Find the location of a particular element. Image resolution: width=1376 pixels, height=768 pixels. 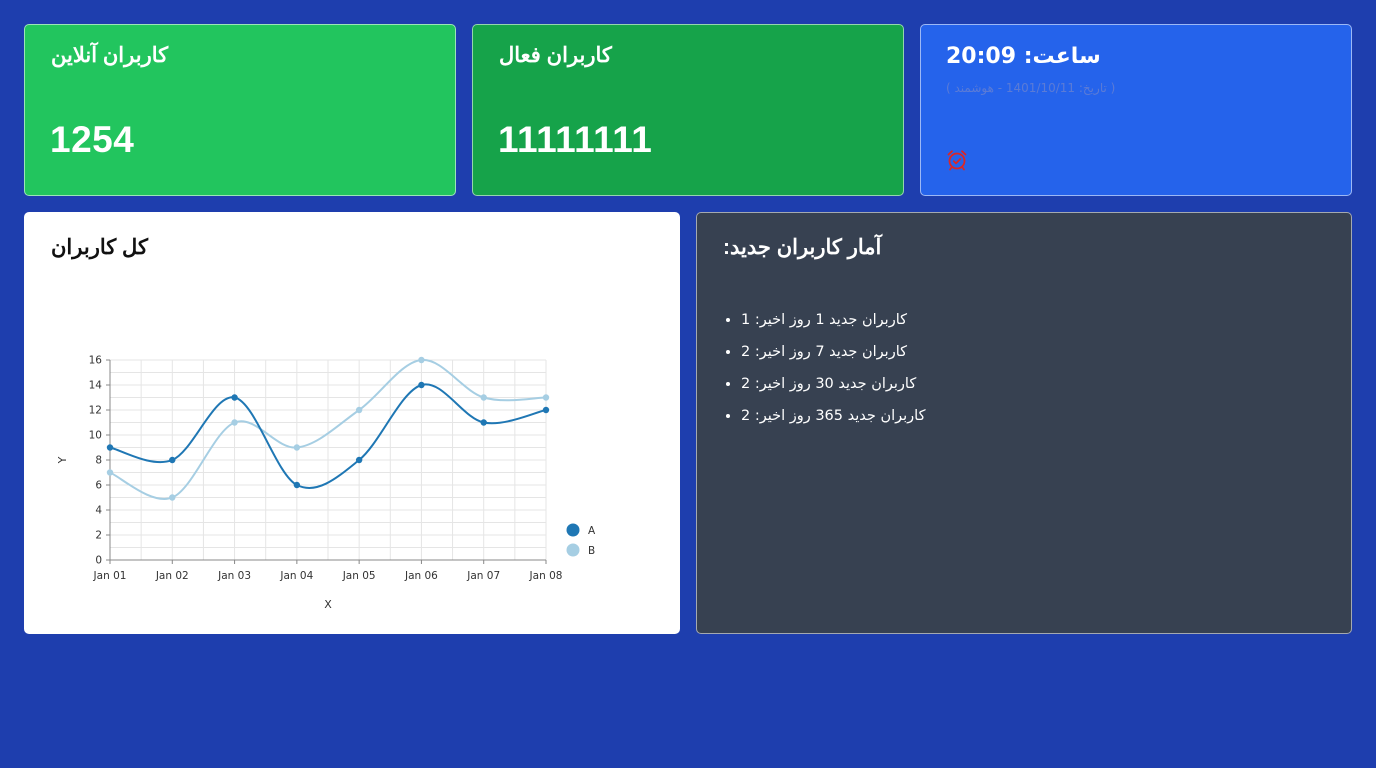

stats-item: کاربران جدید 365 روز اخیر: 2 is located at coordinates (833, 423).